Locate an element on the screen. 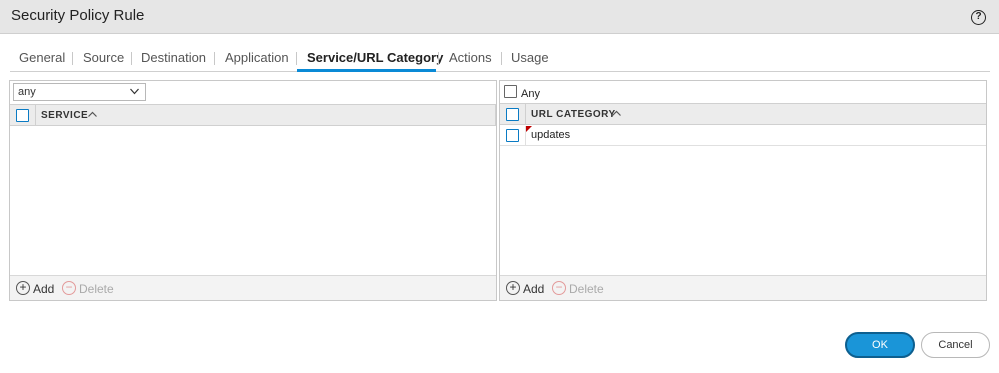 This screenshot has width=999, height=373. tab-destination: Destination is located at coordinates (173, 57).